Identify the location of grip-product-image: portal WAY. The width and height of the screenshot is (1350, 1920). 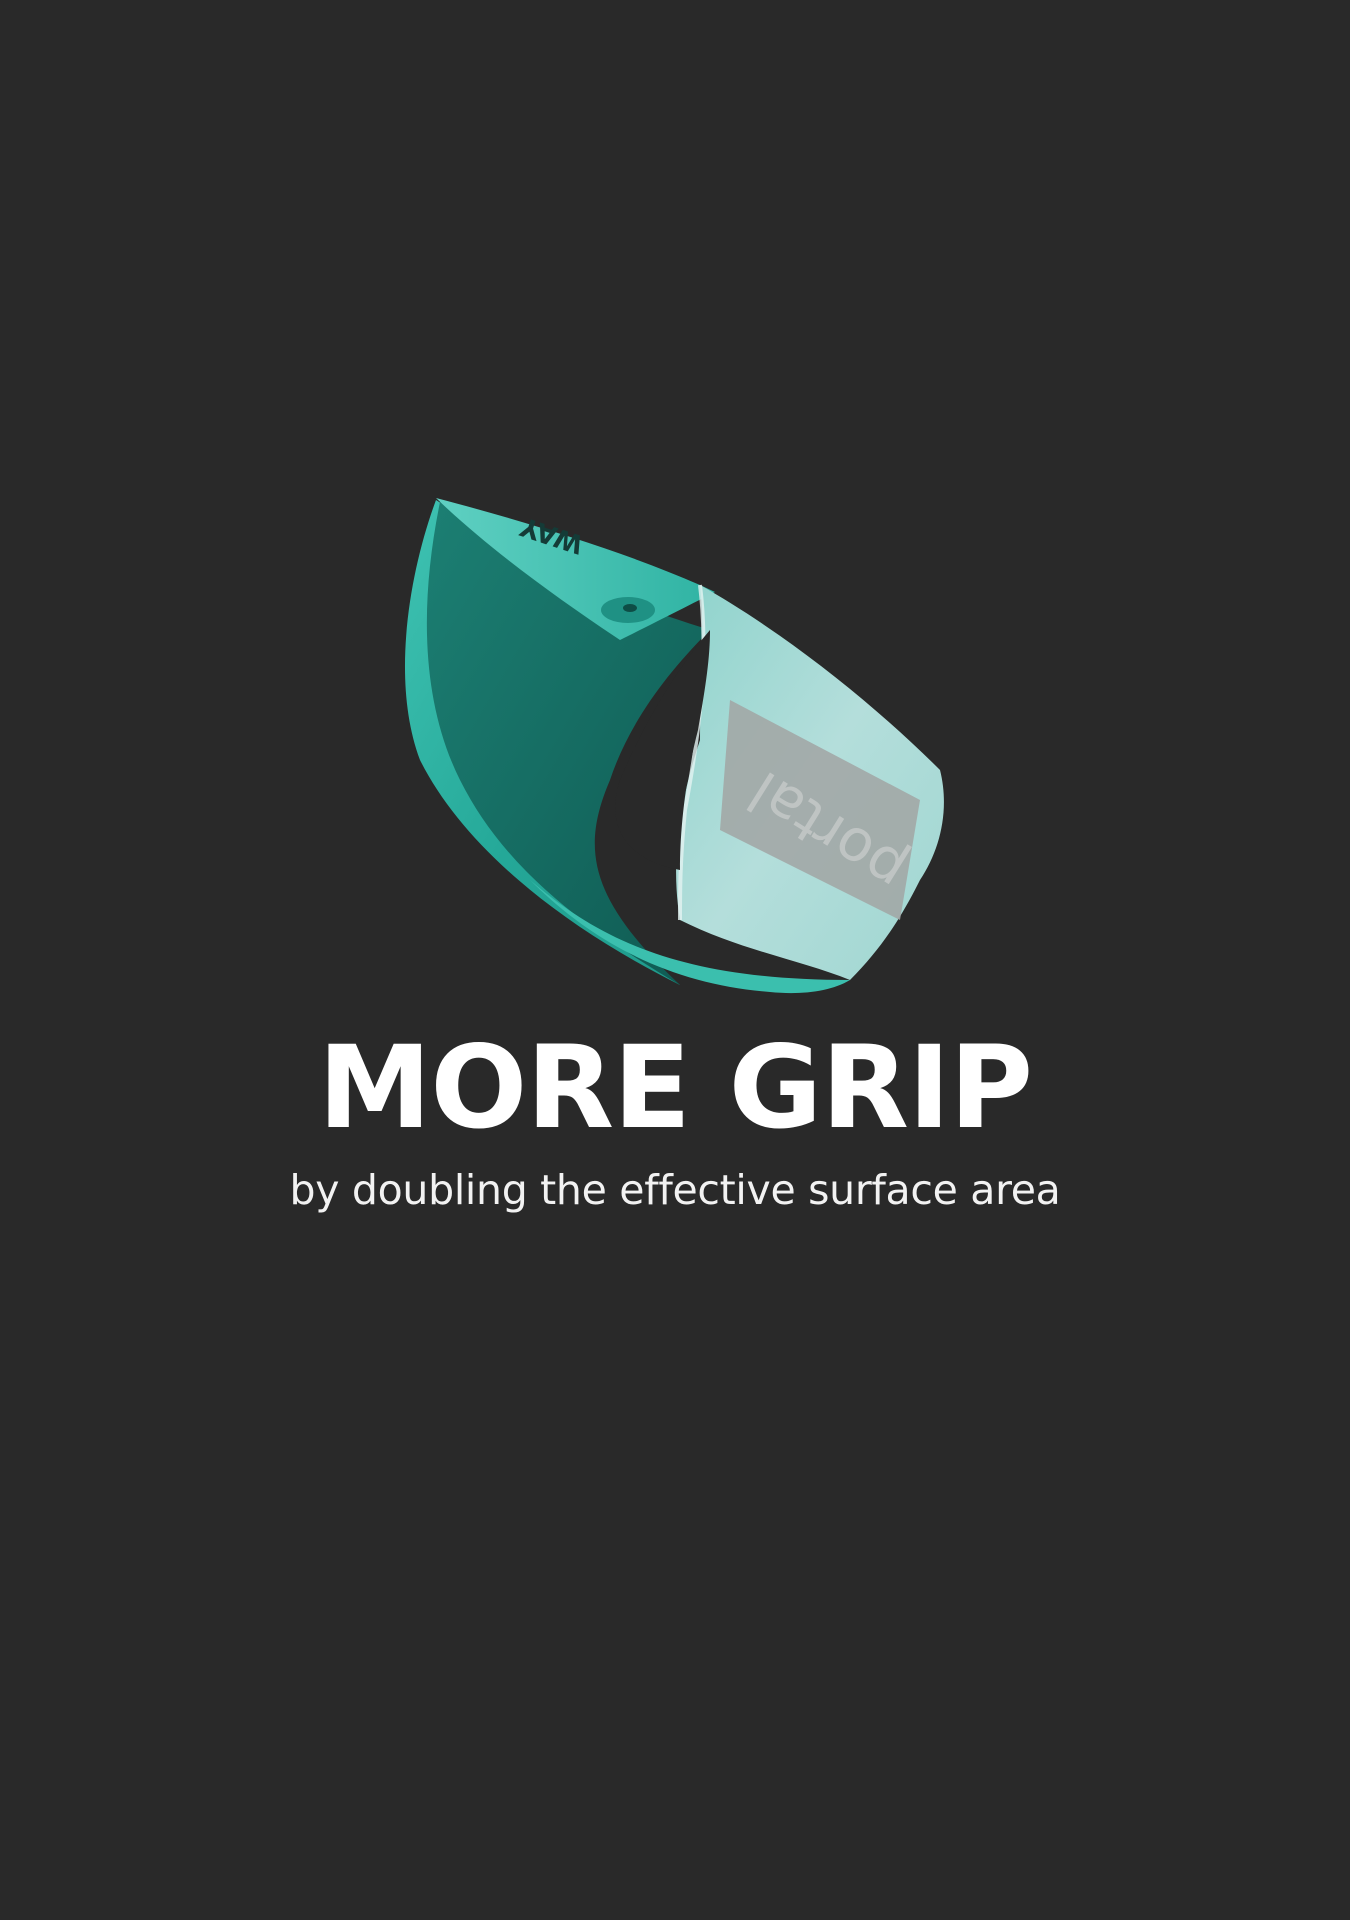
(674, 746).